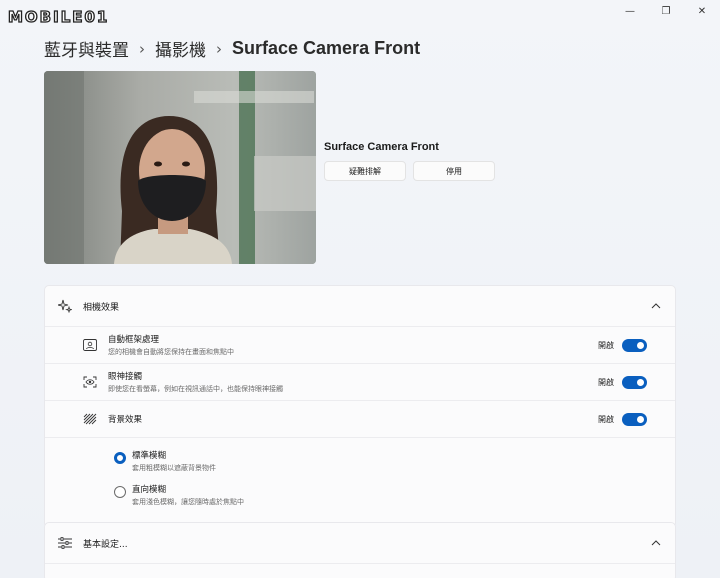  What do you see at coordinates (630, 11) in the screenshot?
I see `minimize-button: —` at bounding box center [630, 11].